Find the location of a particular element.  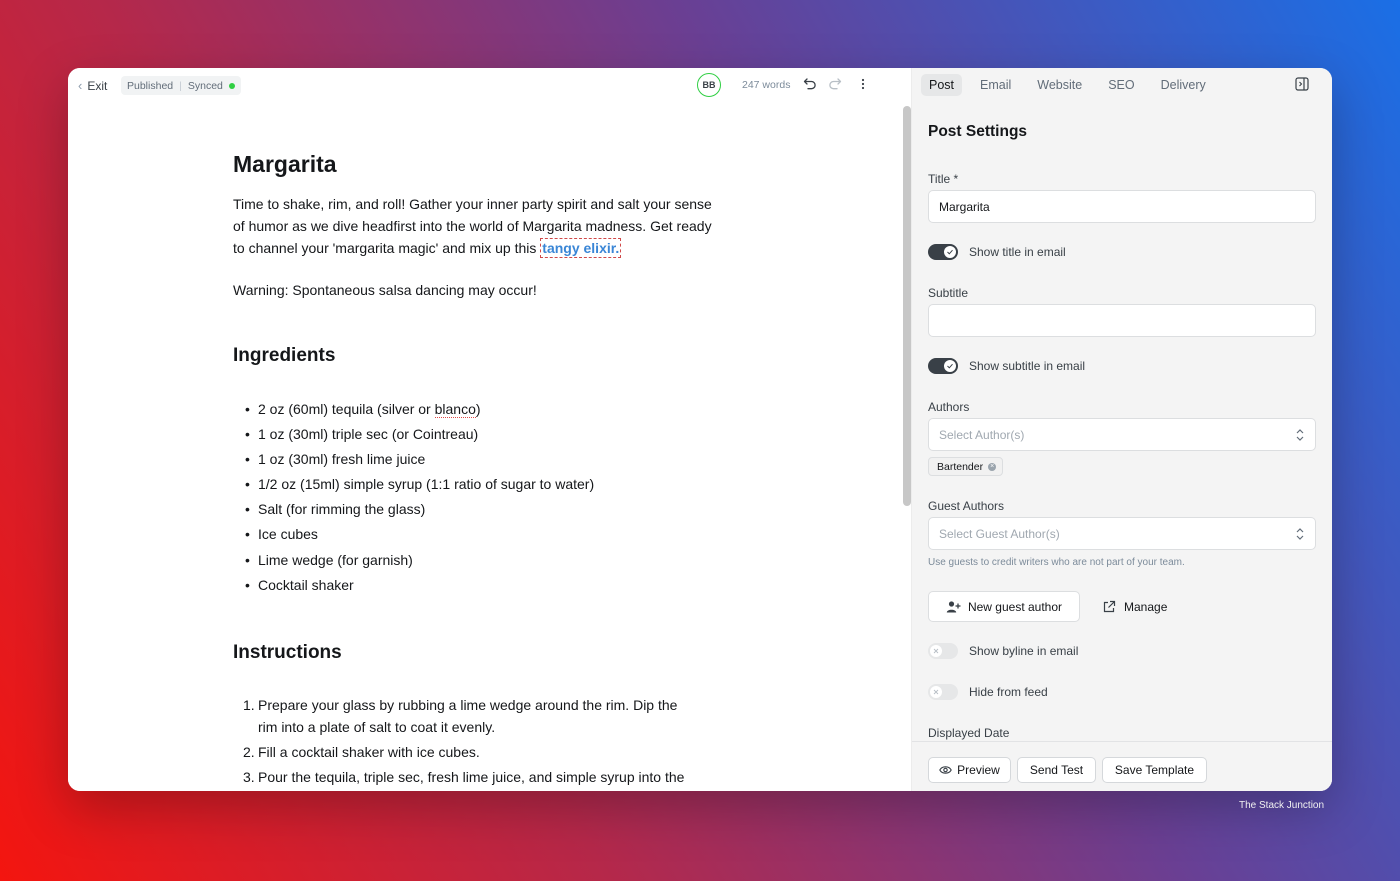

hide-from-feed-label: Hide from feed is located at coordinates (1008, 692).